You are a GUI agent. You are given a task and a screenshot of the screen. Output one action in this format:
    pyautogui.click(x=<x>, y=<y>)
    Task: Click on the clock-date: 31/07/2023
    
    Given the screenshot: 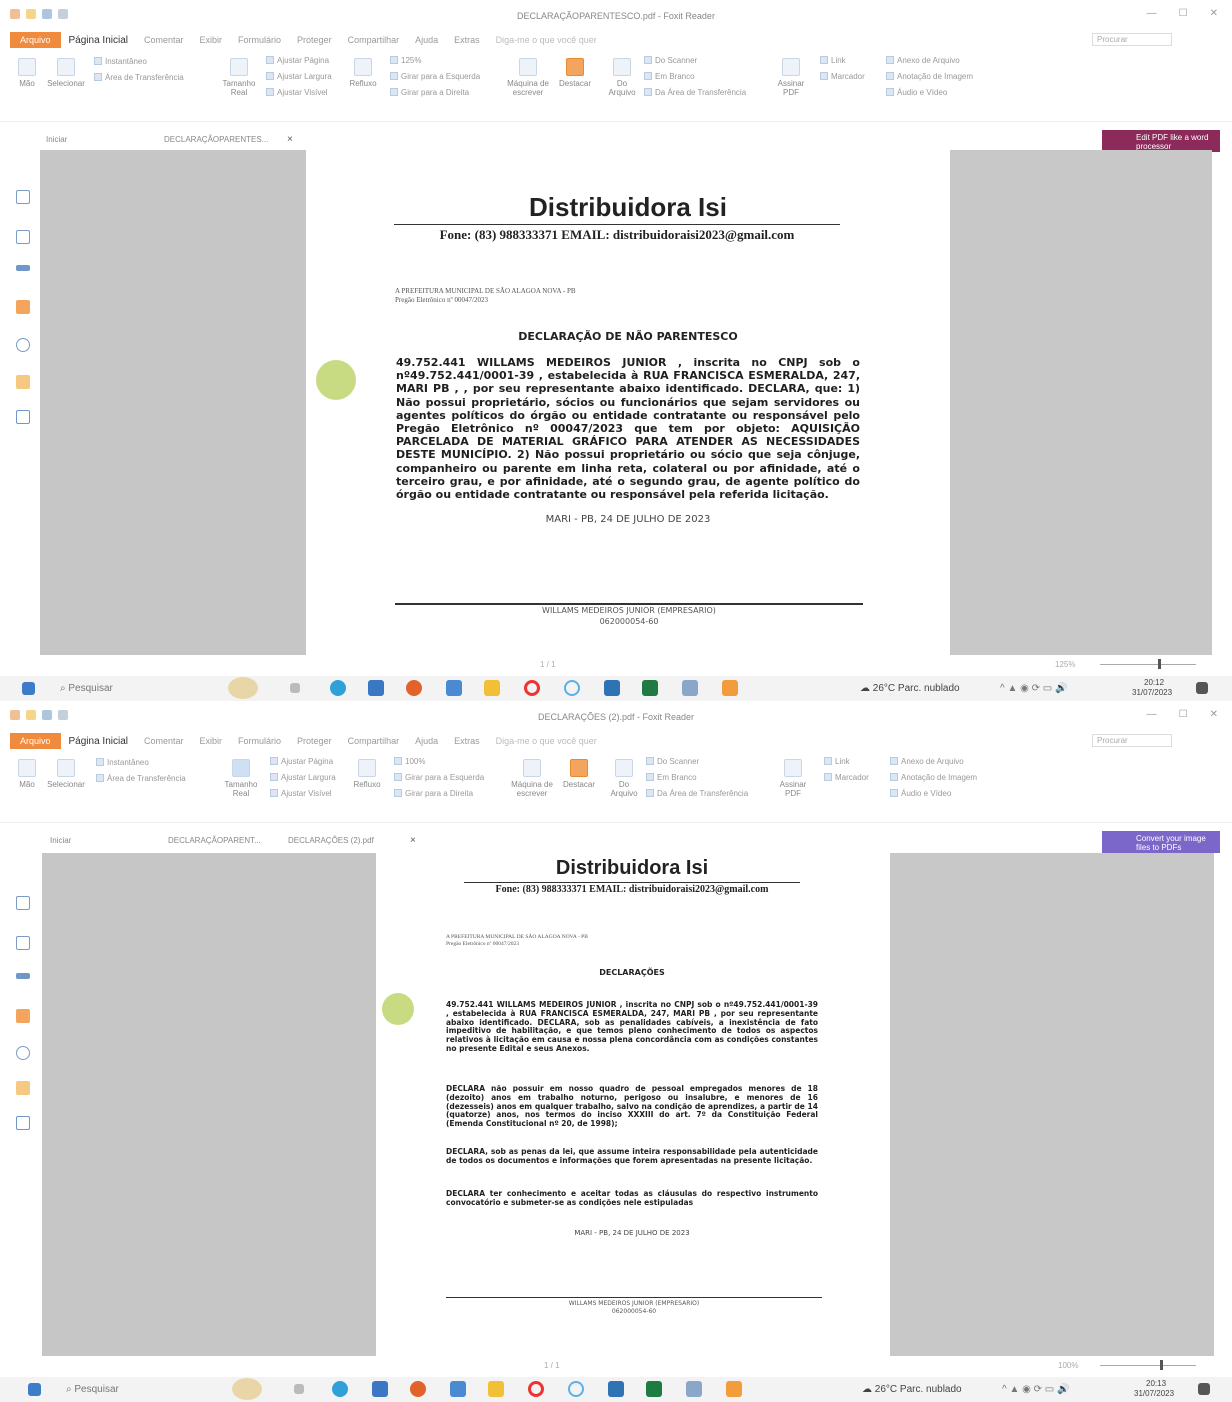 What is the action you would take?
    pyautogui.click(x=1152, y=692)
    